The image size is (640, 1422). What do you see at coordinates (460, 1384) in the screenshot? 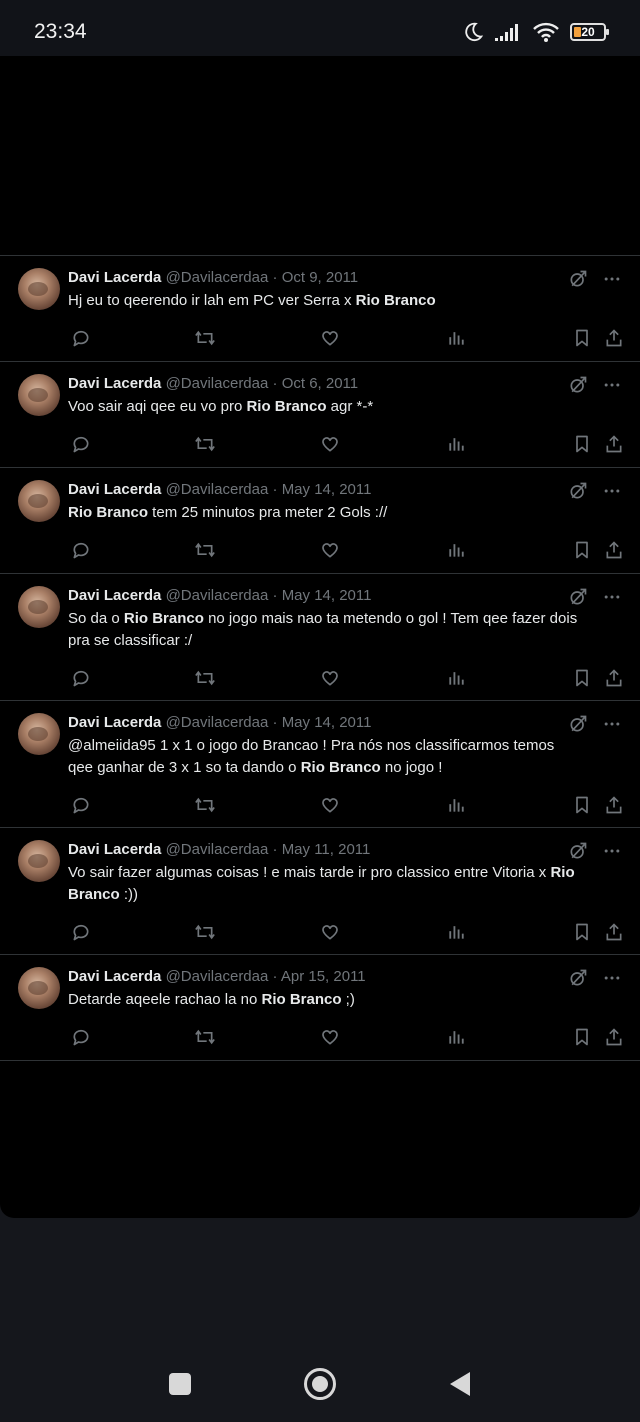
I see `back-button` at bounding box center [460, 1384].